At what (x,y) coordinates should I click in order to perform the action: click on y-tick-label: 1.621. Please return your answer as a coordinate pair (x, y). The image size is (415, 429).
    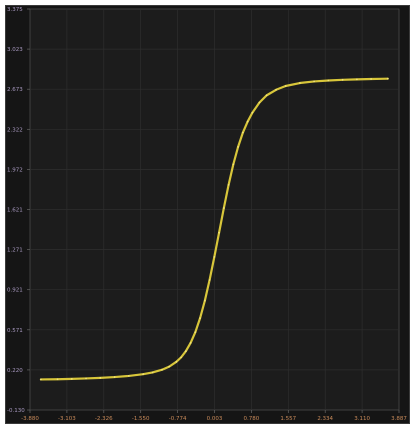
    Looking at the image, I should click on (15, 211).